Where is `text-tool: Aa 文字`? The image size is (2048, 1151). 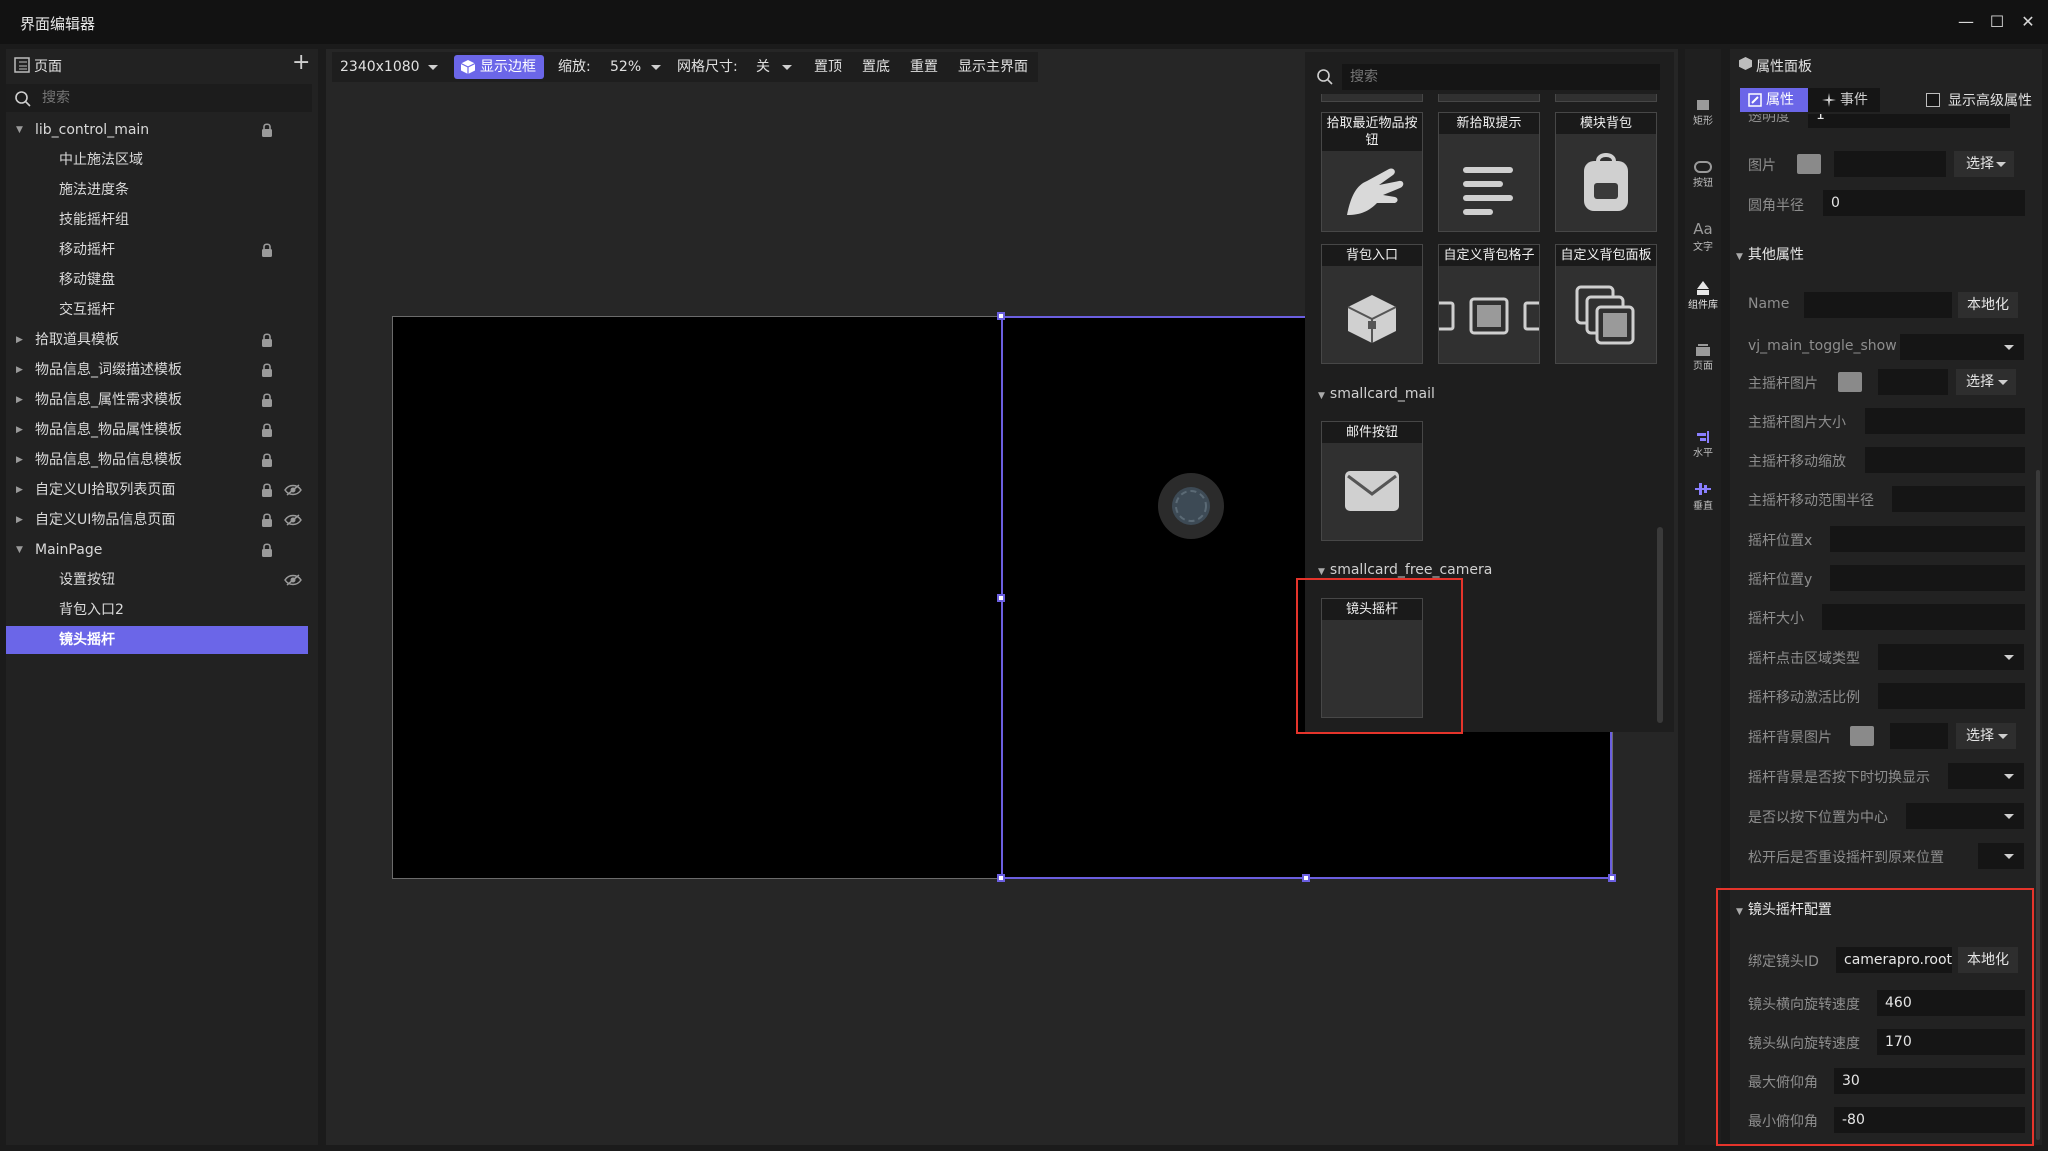
text-tool: Aa 文字 is located at coordinates (1703, 236).